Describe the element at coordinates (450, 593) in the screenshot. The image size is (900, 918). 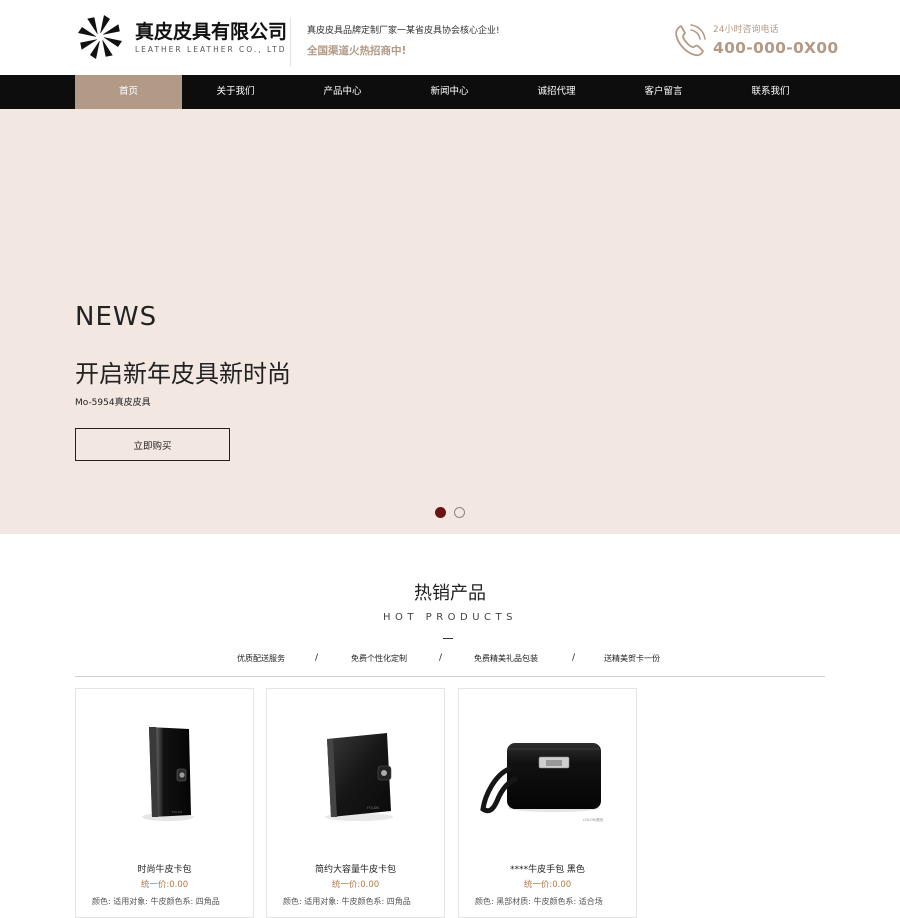
I see `section-title: 热销产品` at that location.